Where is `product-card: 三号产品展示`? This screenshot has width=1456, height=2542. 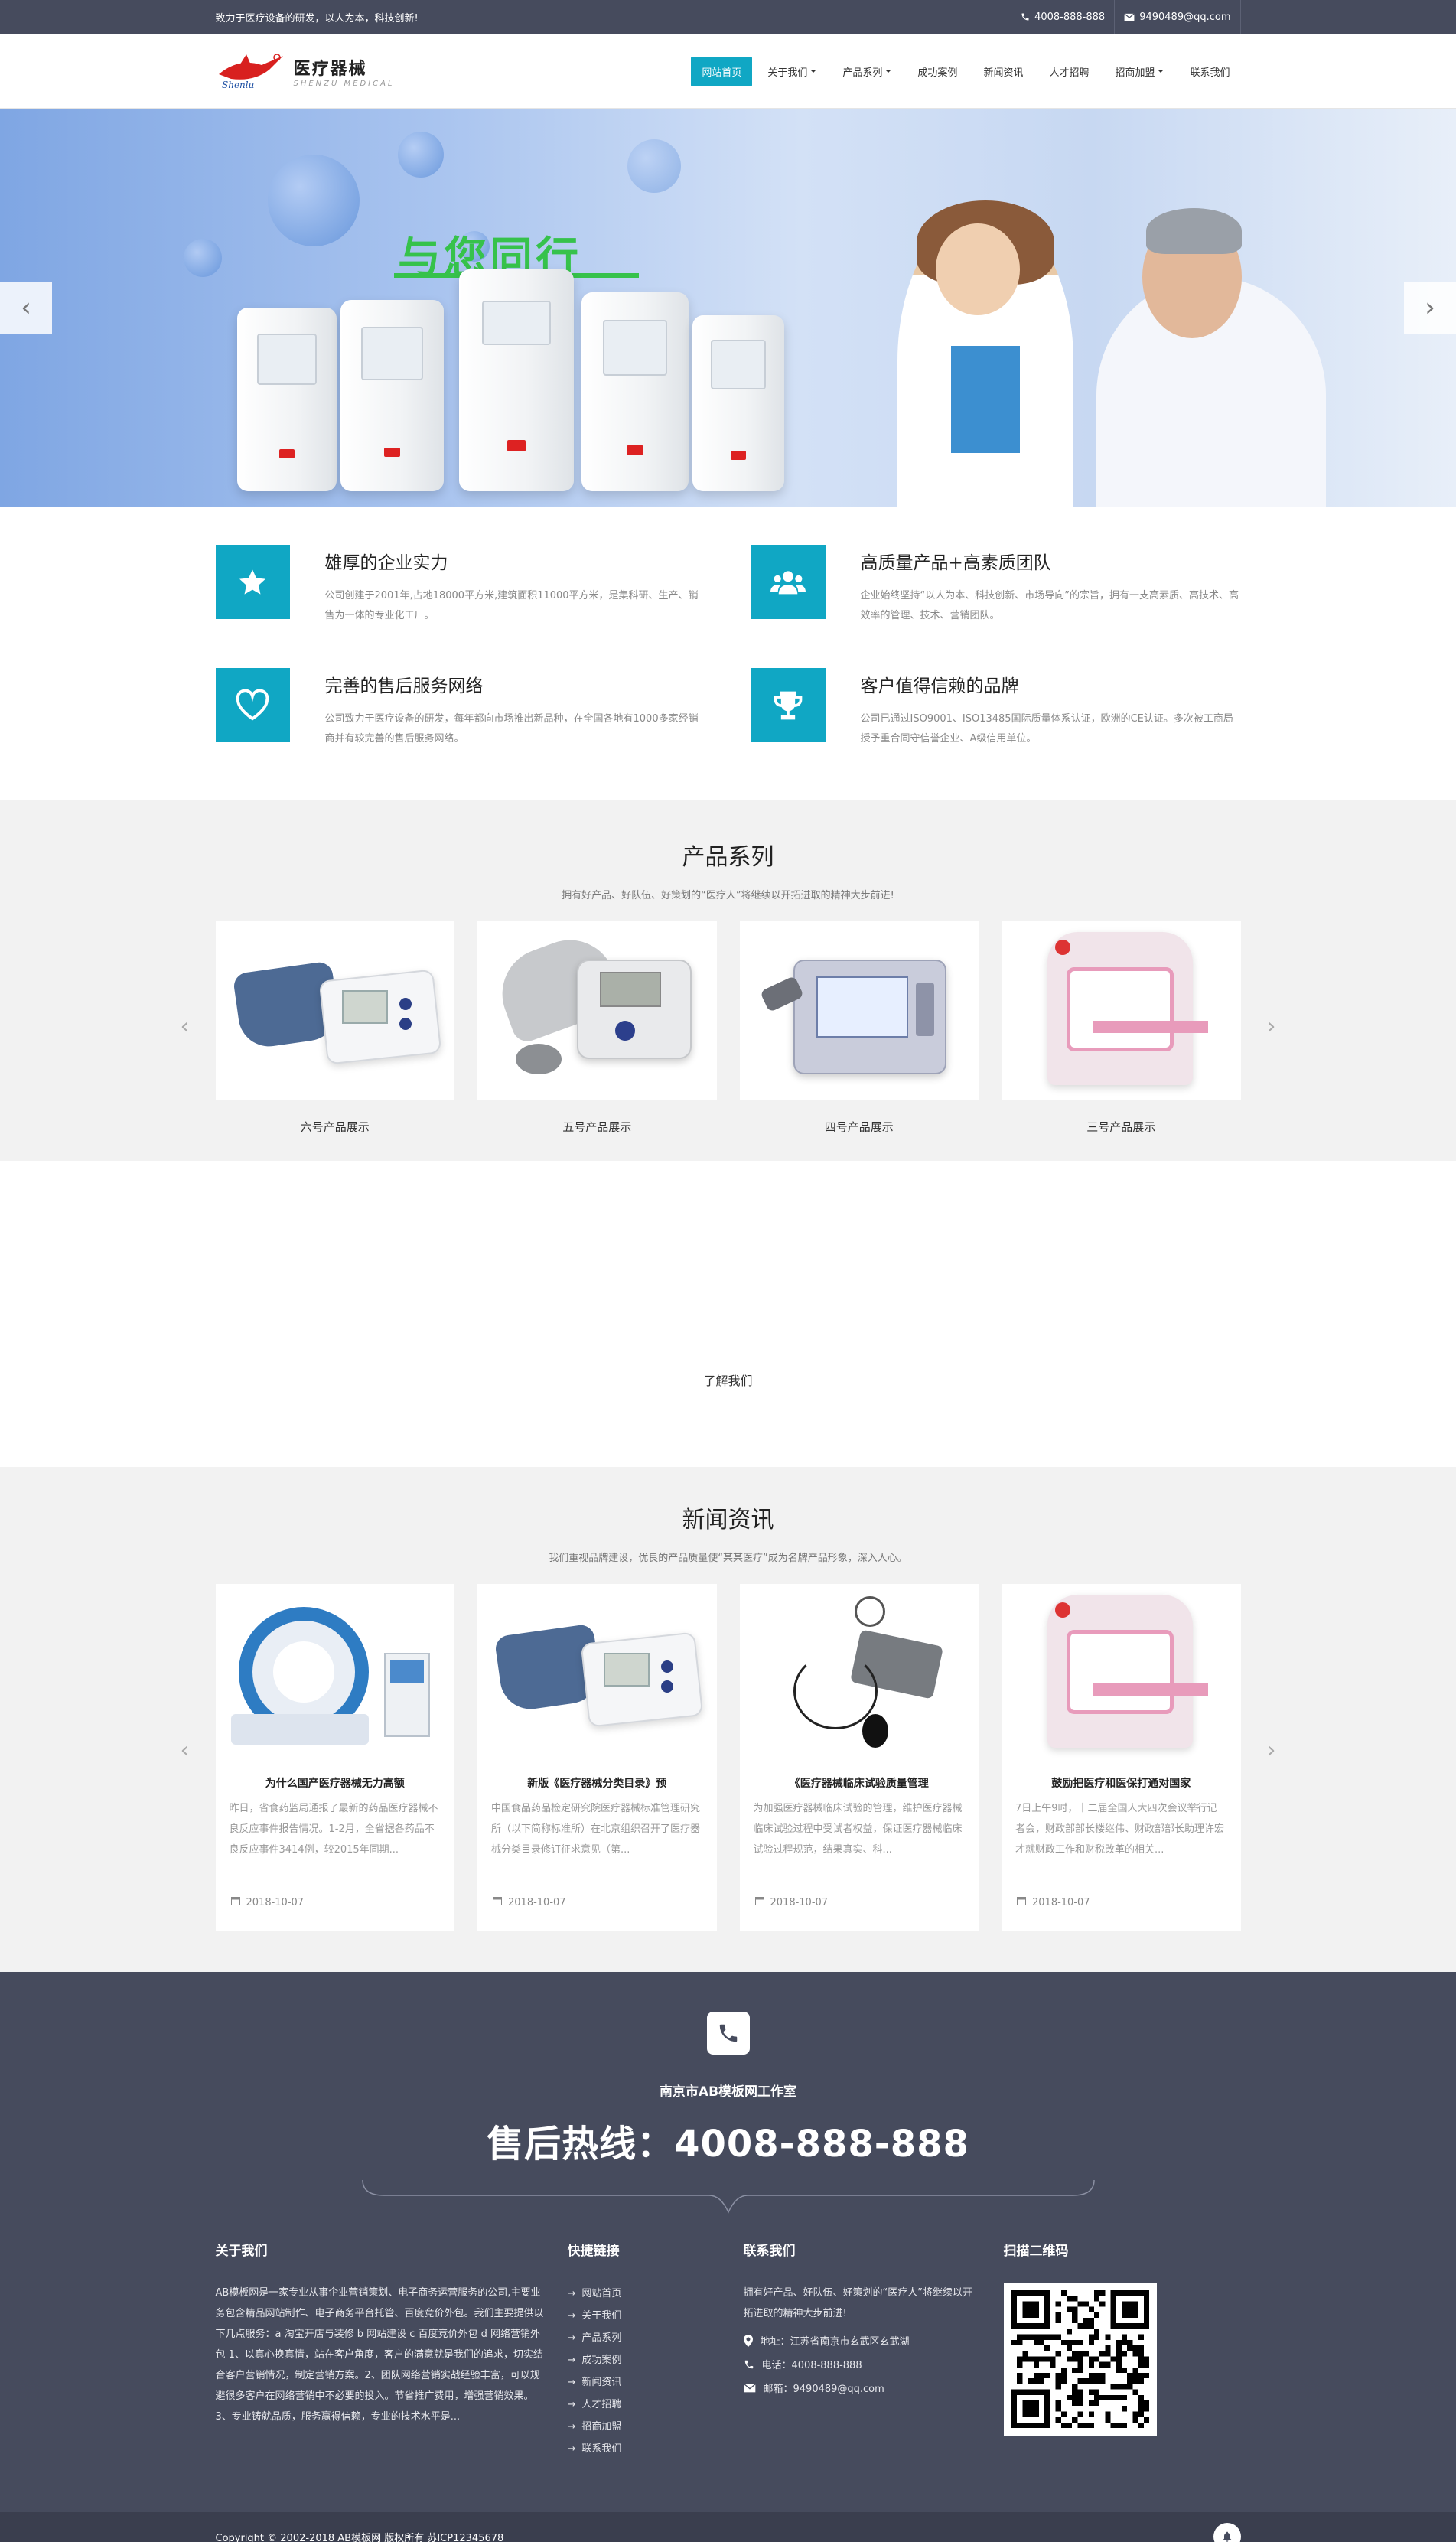
product-card: 三号产品展示 is located at coordinates (1121, 1028).